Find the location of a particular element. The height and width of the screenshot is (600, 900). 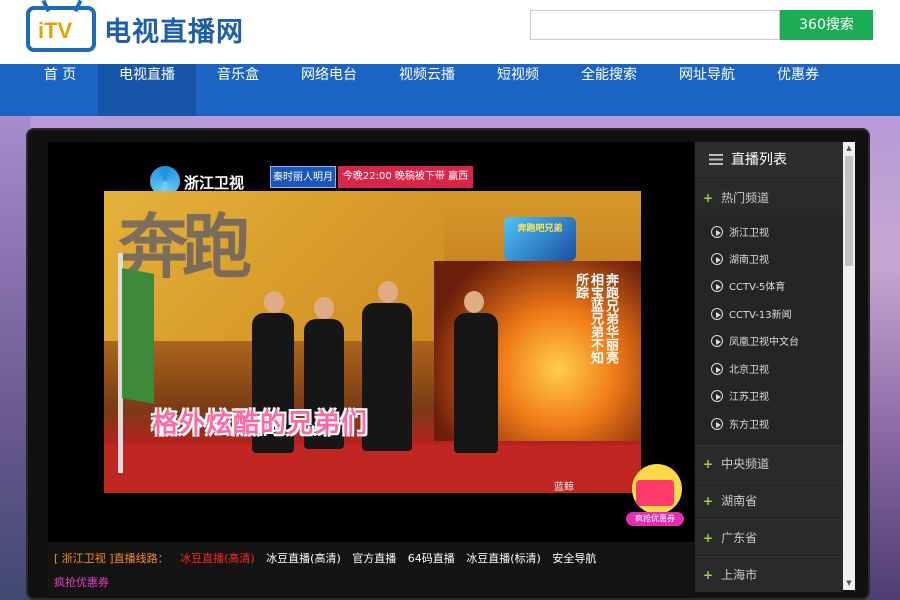

sidebar-header: 直播列表 is located at coordinates (769, 160).